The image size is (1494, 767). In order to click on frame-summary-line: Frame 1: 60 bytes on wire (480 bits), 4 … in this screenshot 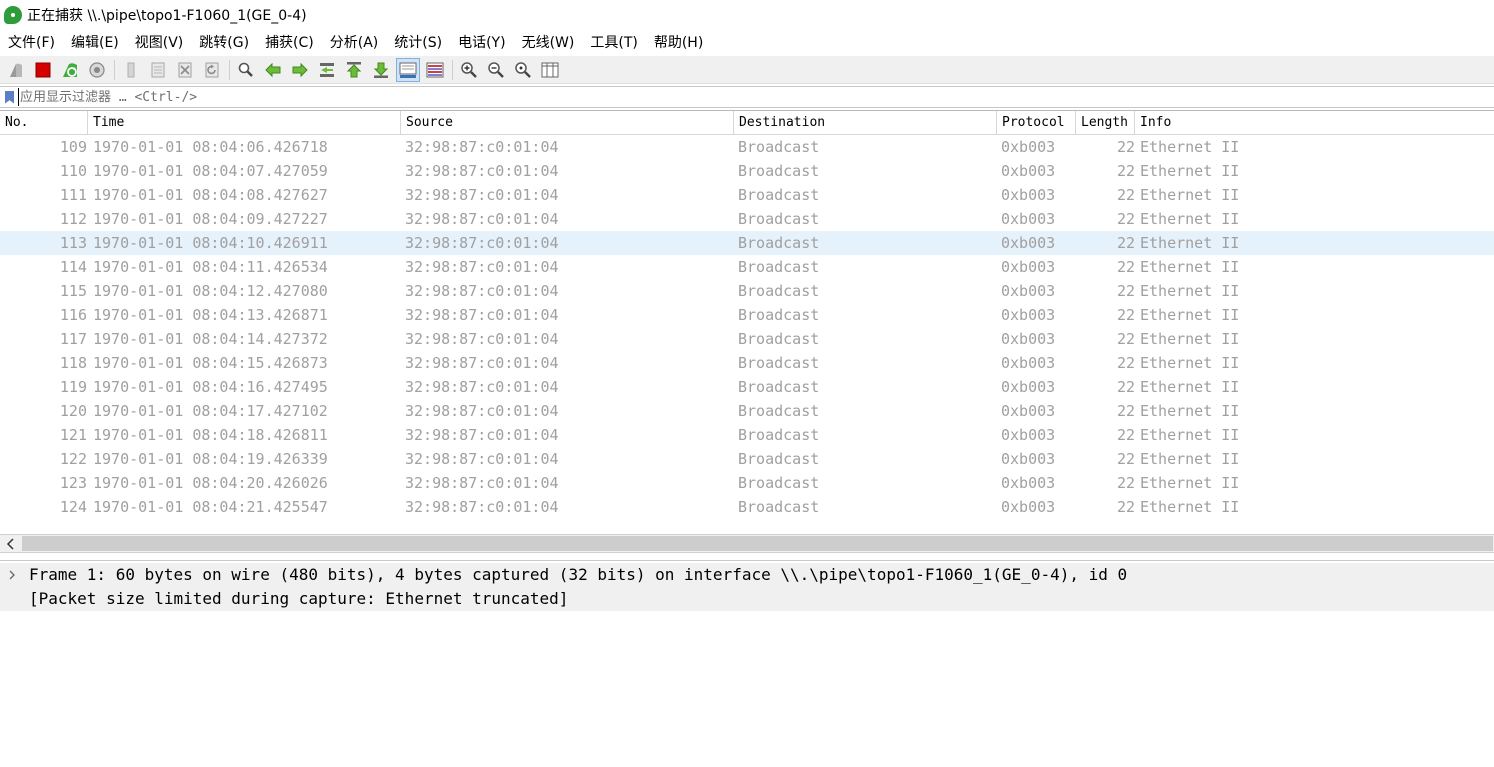, I will do `click(578, 575)`.